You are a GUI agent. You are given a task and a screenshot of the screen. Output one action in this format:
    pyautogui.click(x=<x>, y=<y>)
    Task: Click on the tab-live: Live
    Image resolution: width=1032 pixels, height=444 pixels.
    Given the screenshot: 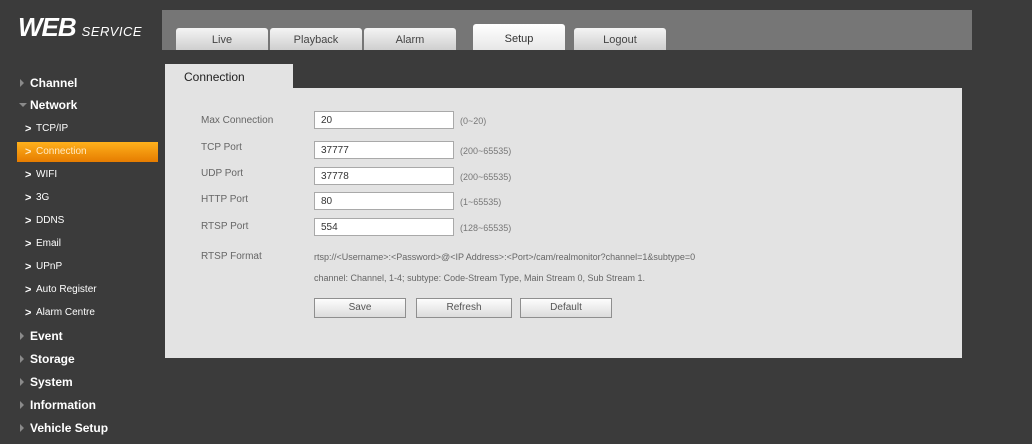 What is the action you would take?
    pyautogui.click(x=222, y=39)
    